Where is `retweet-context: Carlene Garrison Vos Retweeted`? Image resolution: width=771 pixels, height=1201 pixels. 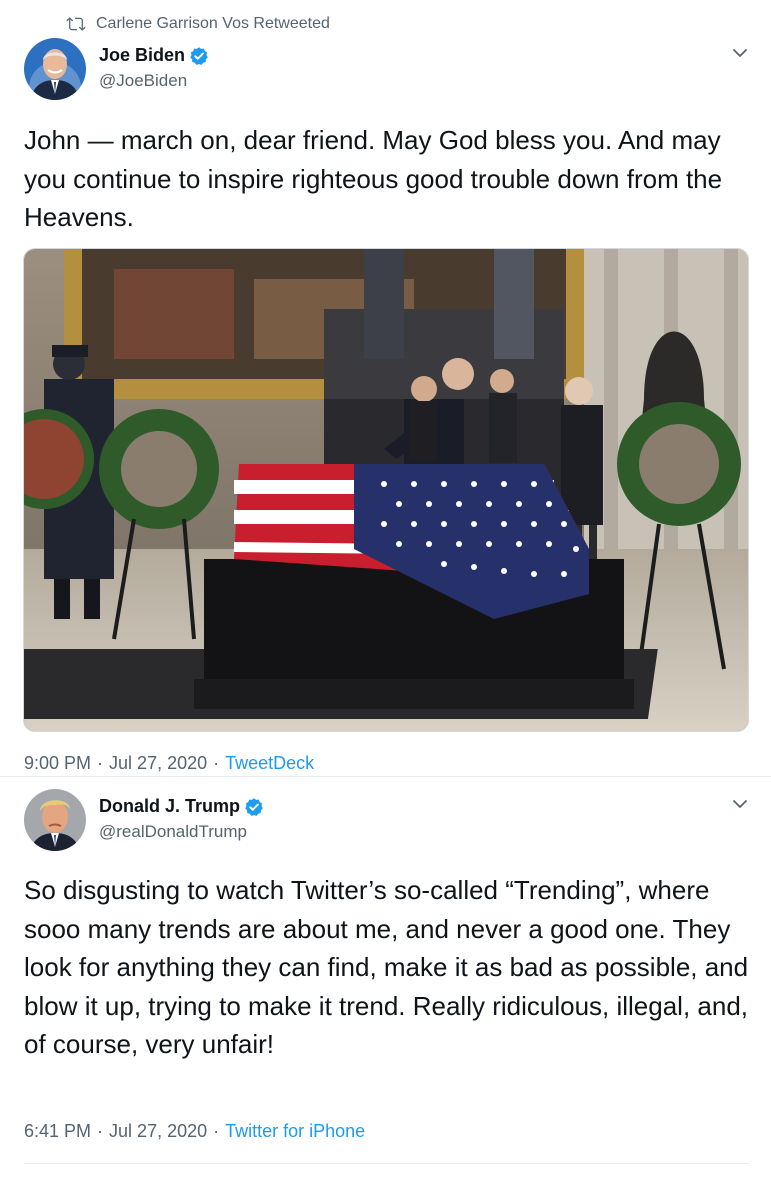
retweet-context: Carlene Garrison Vos Retweeted is located at coordinates (198, 24).